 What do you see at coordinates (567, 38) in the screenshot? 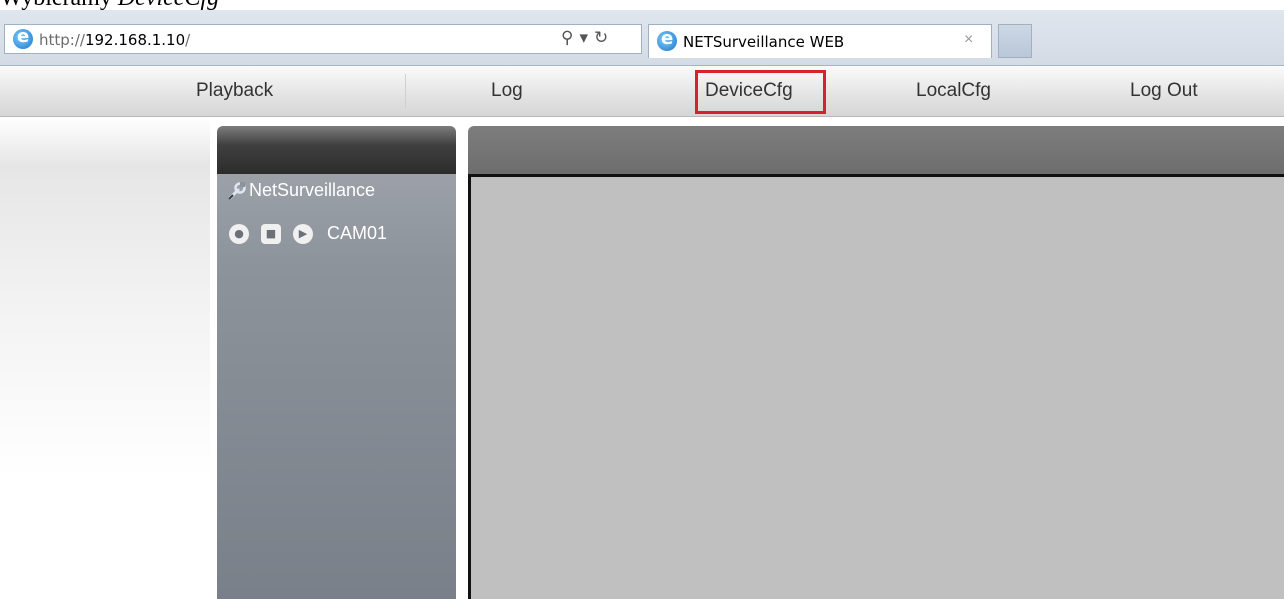
I see `search-icon: ⚲` at bounding box center [567, 38].